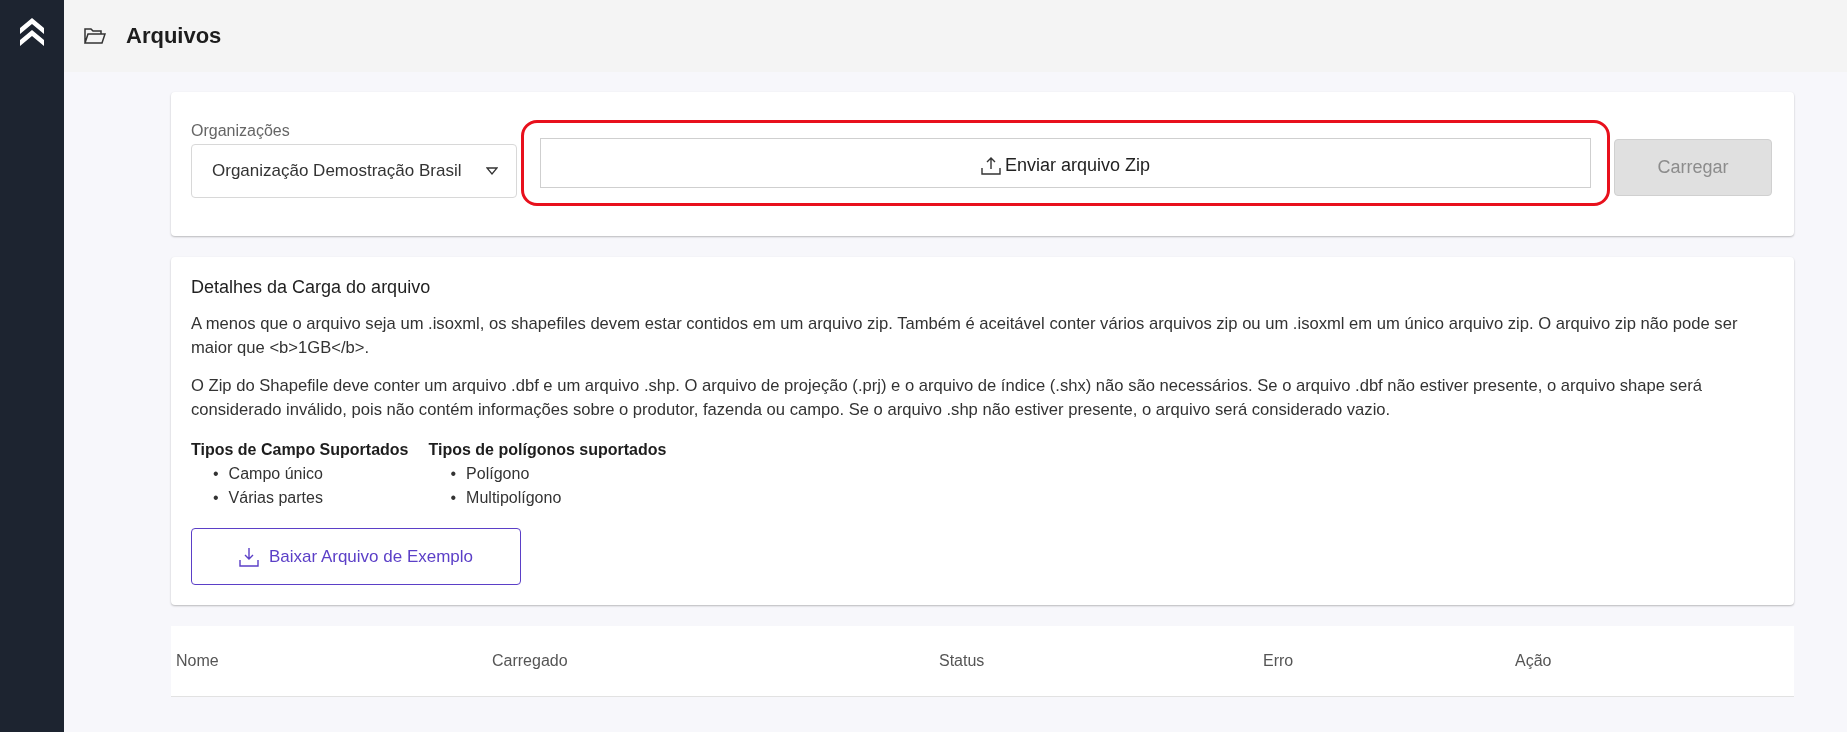 The width and height of the screenshot is (1847, 732). Describe the element at coordinates (547, 450) in the screenshot. I see `list-title: Tipos de polígonos suportados` at that location.